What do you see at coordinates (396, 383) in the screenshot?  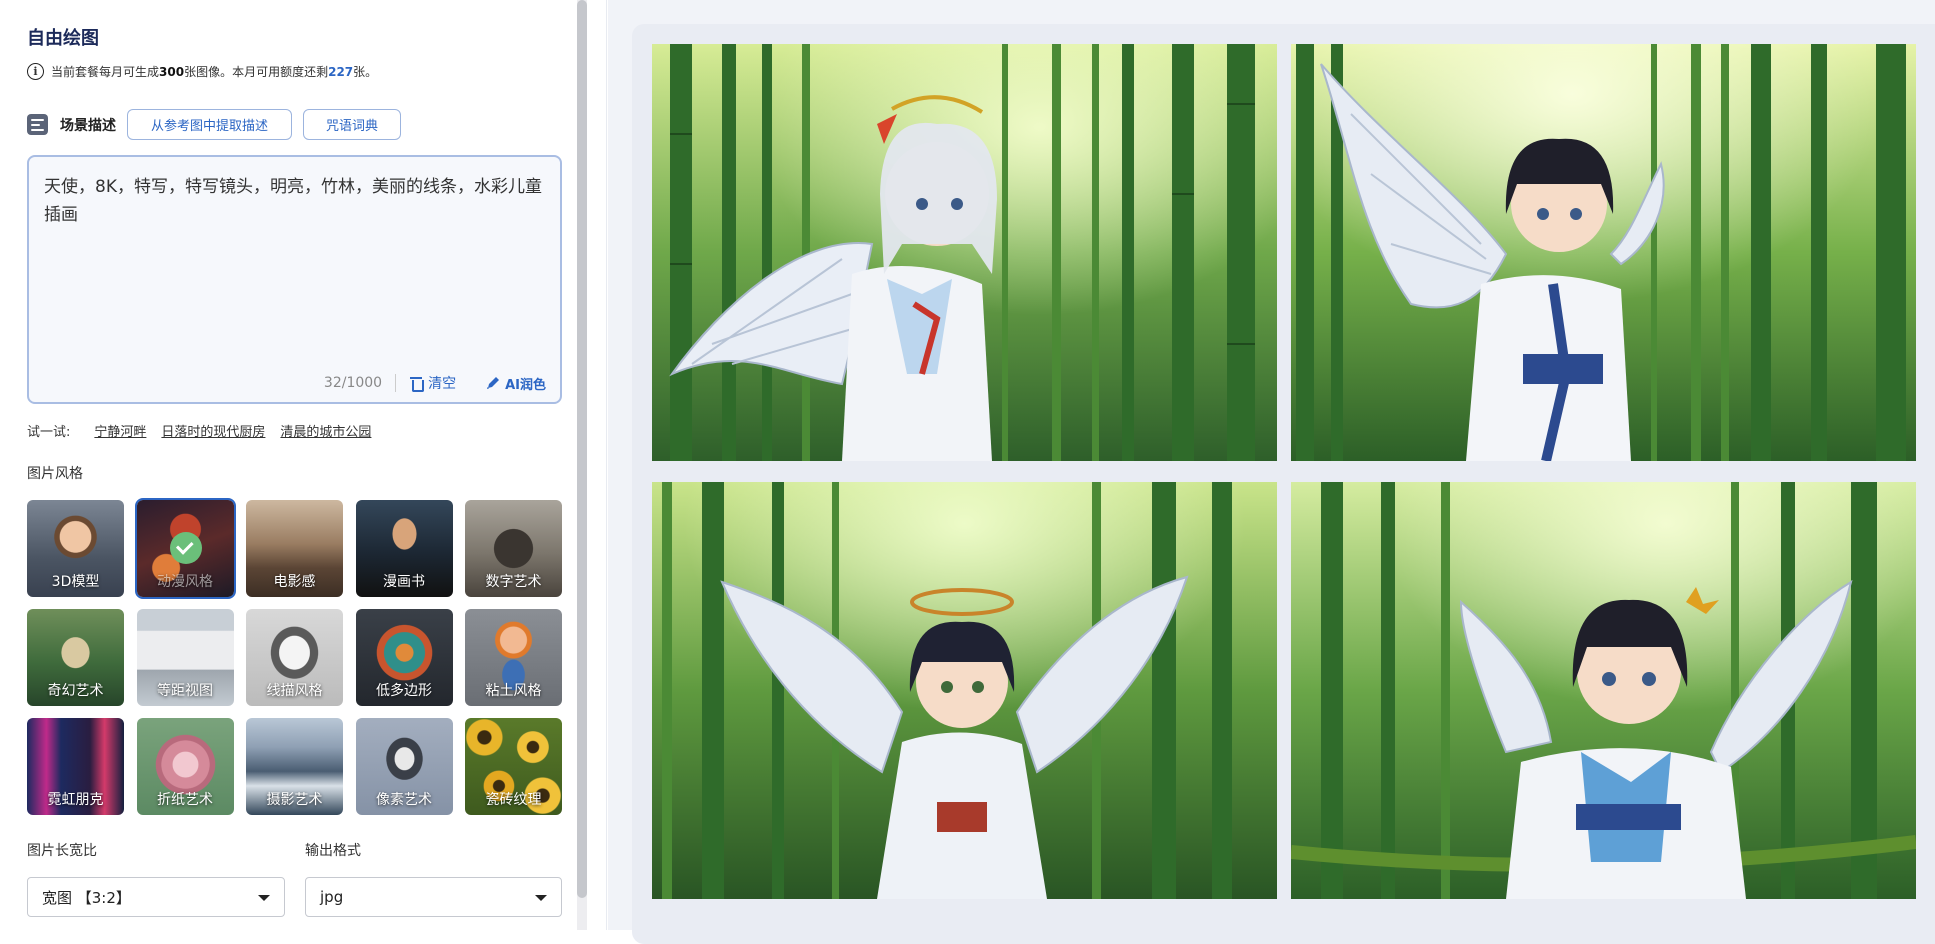 I see `divider` at bounding box center [396, 383].